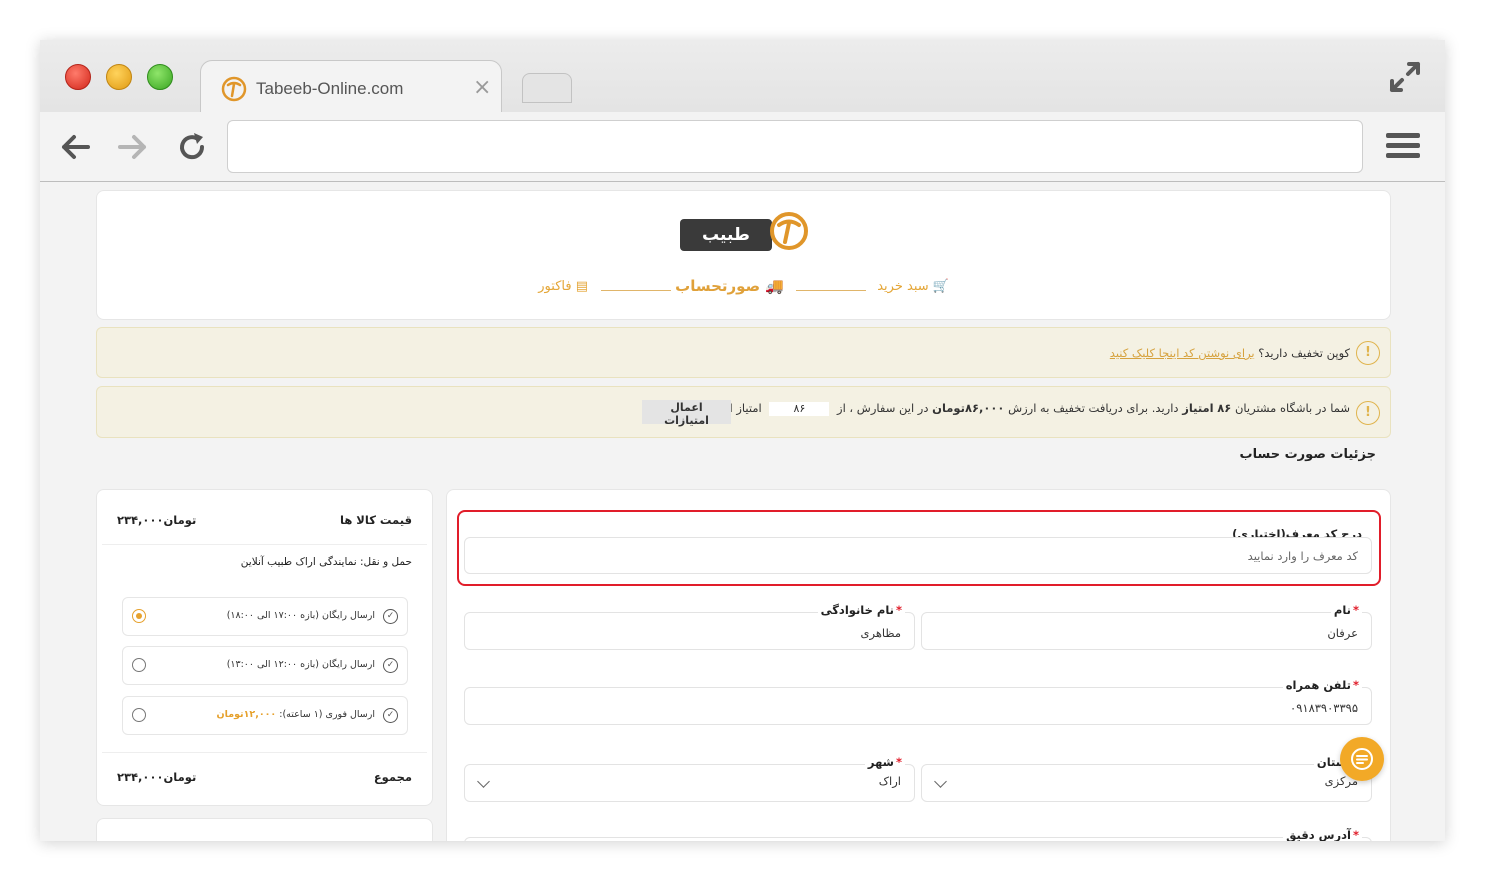 Image resolution: width=1486 pixels, height=881 pixels. What do you see at coordinates (1342, 610) in the screenshot?
I see `first-name-label-text: نام` at bounding box center [1342, 610].